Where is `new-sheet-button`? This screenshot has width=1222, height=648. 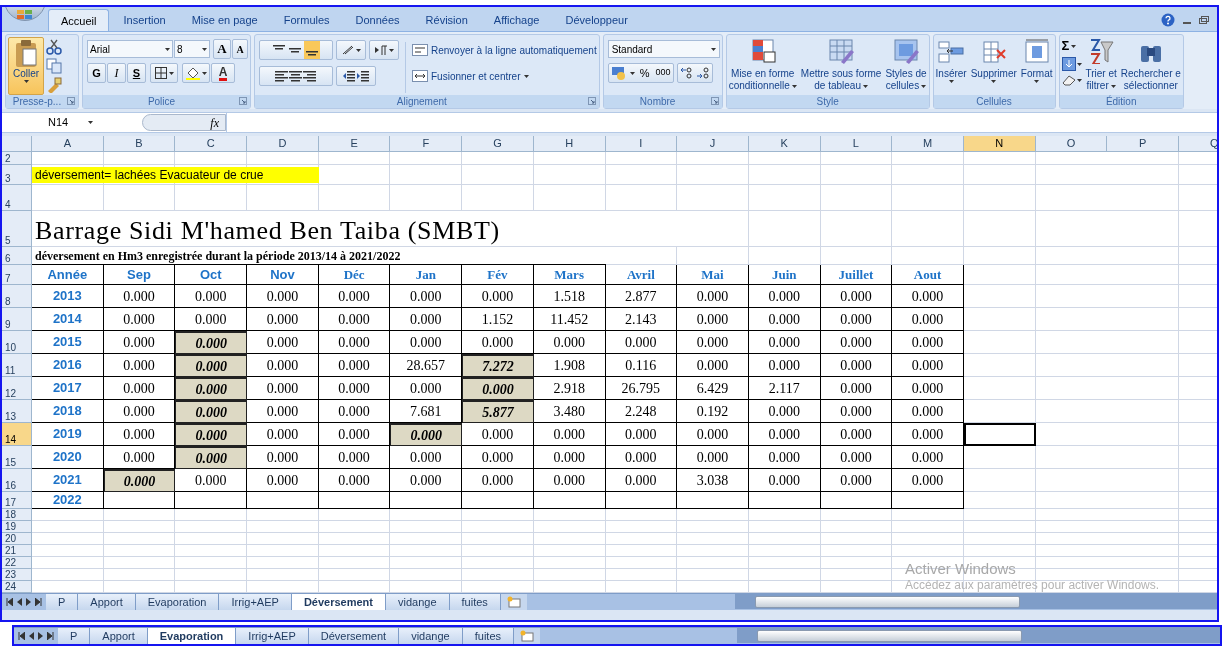 new-sheet-button is located at coordinates (513, 602).